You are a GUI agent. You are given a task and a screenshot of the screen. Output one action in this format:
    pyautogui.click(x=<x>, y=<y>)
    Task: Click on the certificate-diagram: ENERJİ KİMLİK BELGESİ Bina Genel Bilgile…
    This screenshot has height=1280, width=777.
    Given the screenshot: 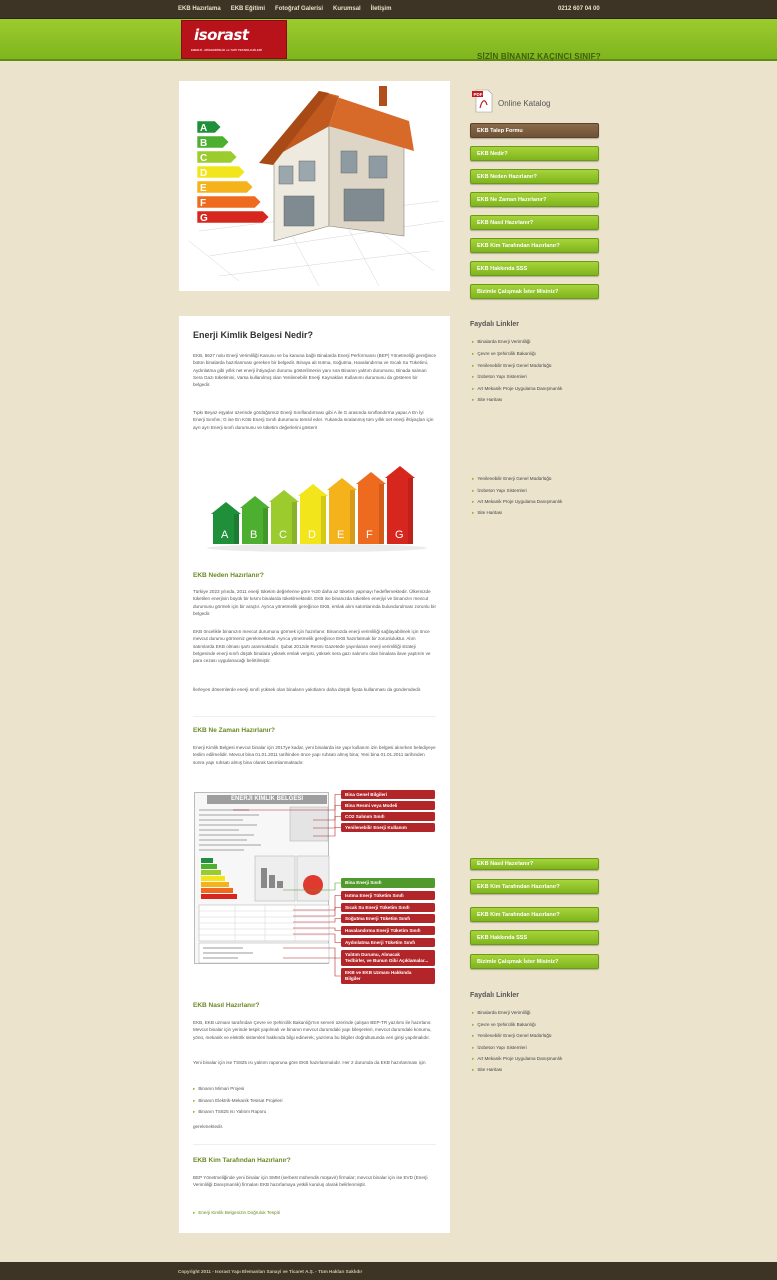 What is the action you would take?
    pyautogui.click(x=314, y=891)
    